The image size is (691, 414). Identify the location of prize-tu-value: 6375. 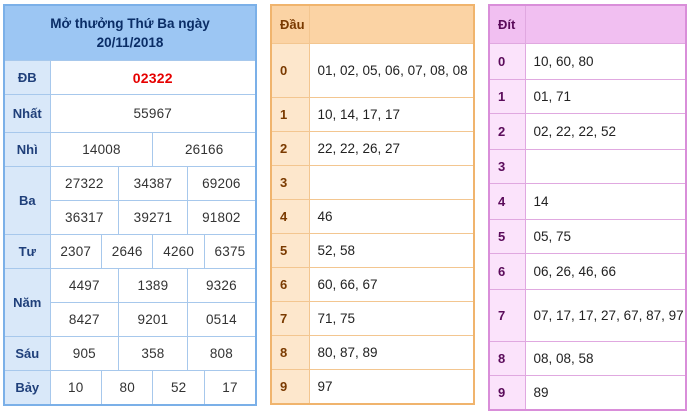
(230, 251).